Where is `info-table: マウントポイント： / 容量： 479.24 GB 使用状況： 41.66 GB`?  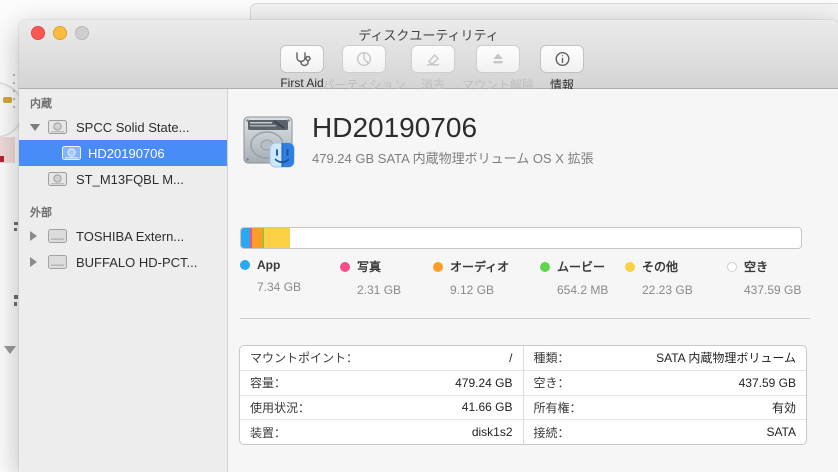 info-table: マウントポイント： / 容量： 479.24 GB 使用状況： 41.66 GB is located at coordinates (523, 395).